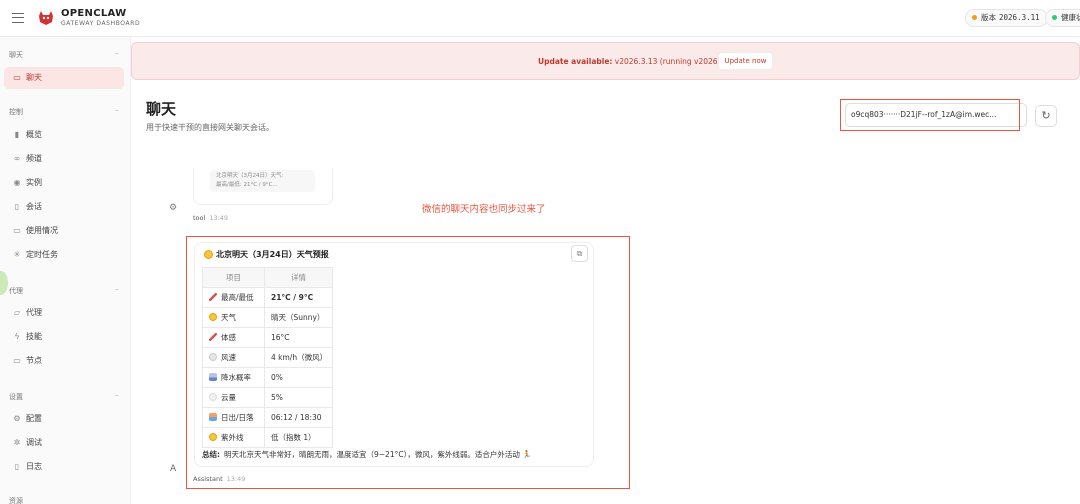 This screenshot has height=504, width=1080. I want to click on sidebar-item-label: 调试, so click(34, 442).